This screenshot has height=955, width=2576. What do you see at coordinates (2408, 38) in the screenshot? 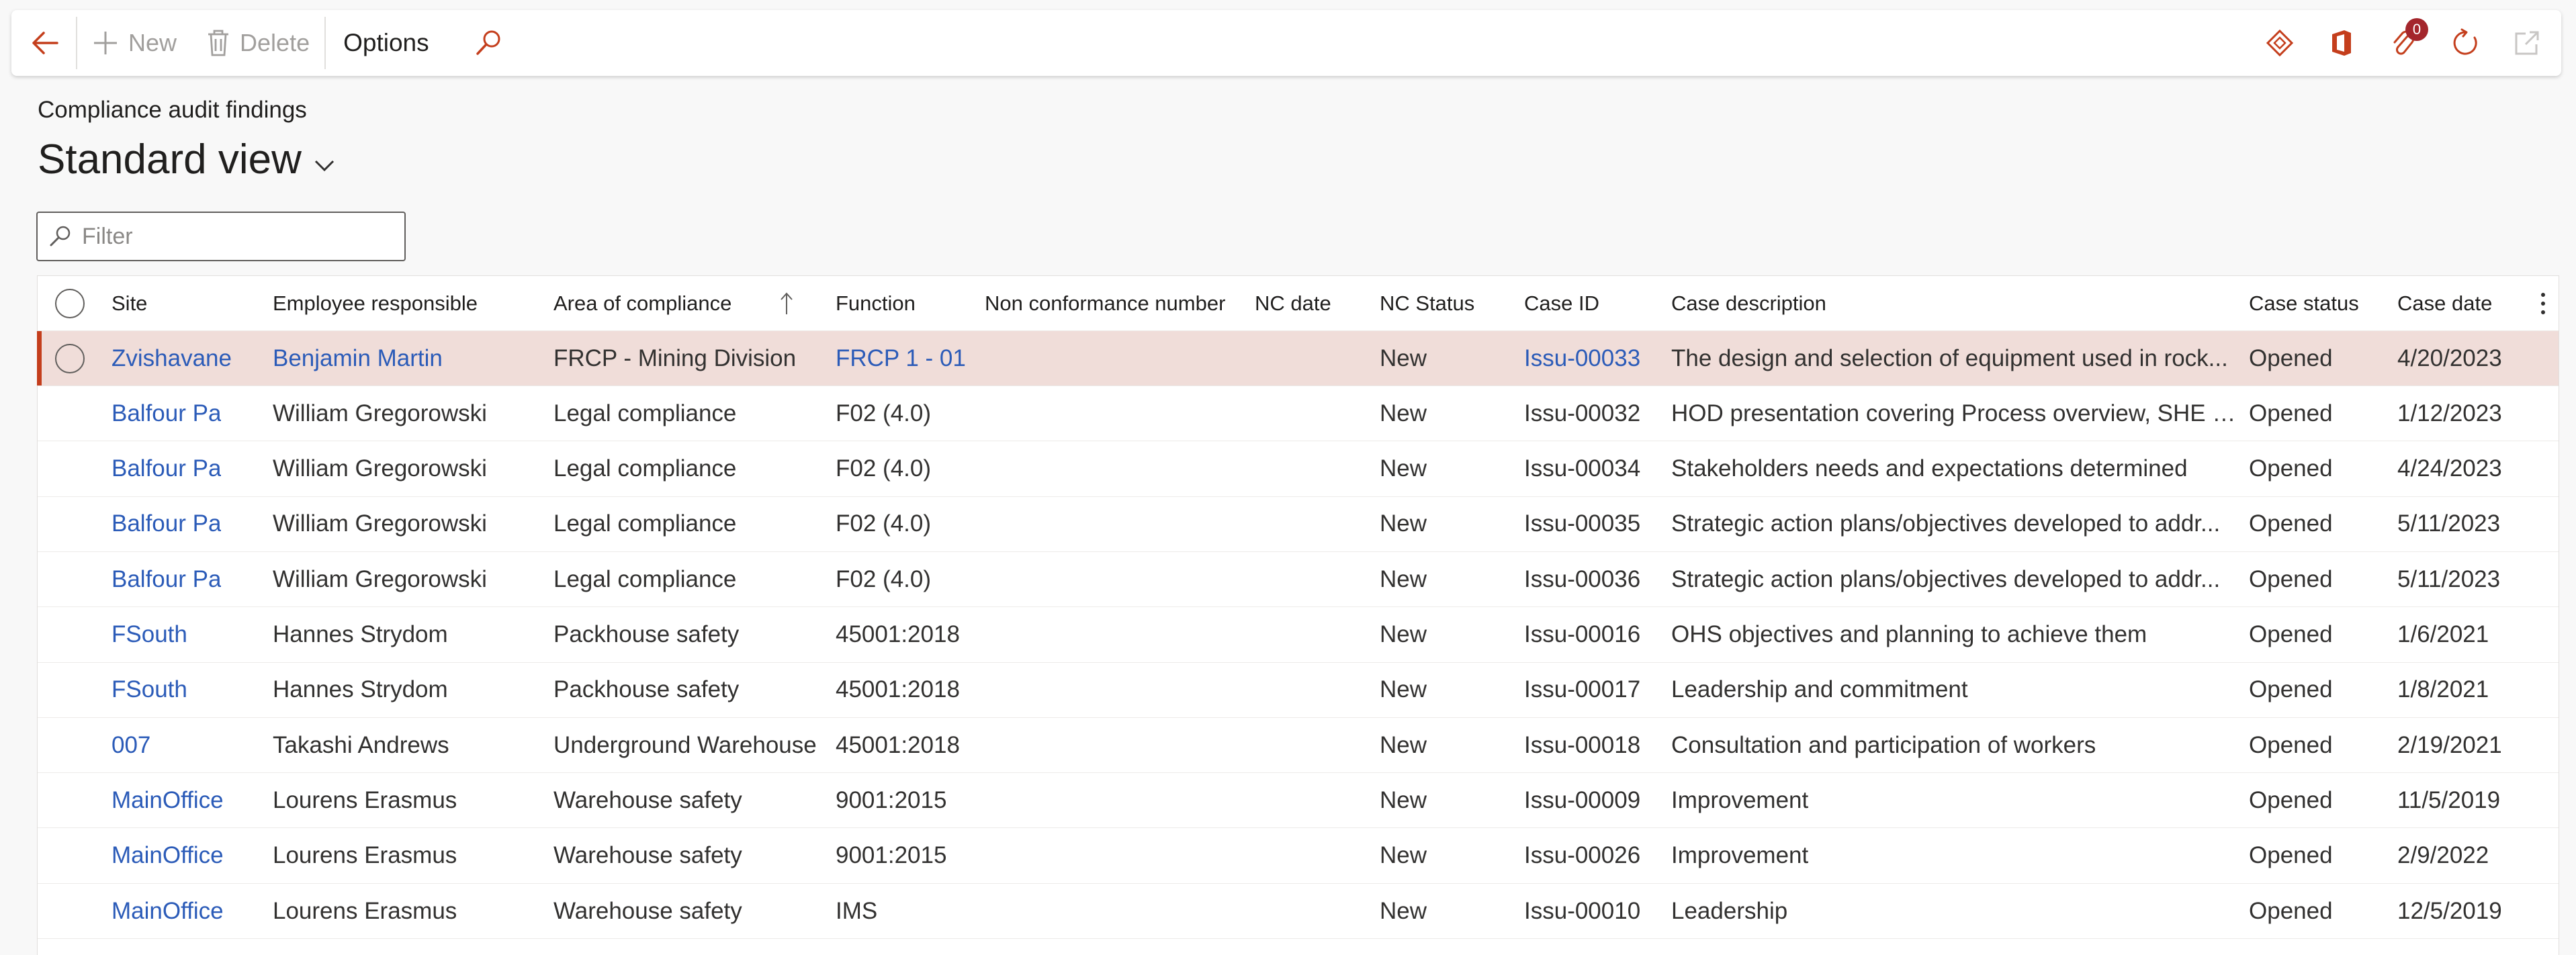
I see `attachments-button: 0` at bounding box center [2408, 38].